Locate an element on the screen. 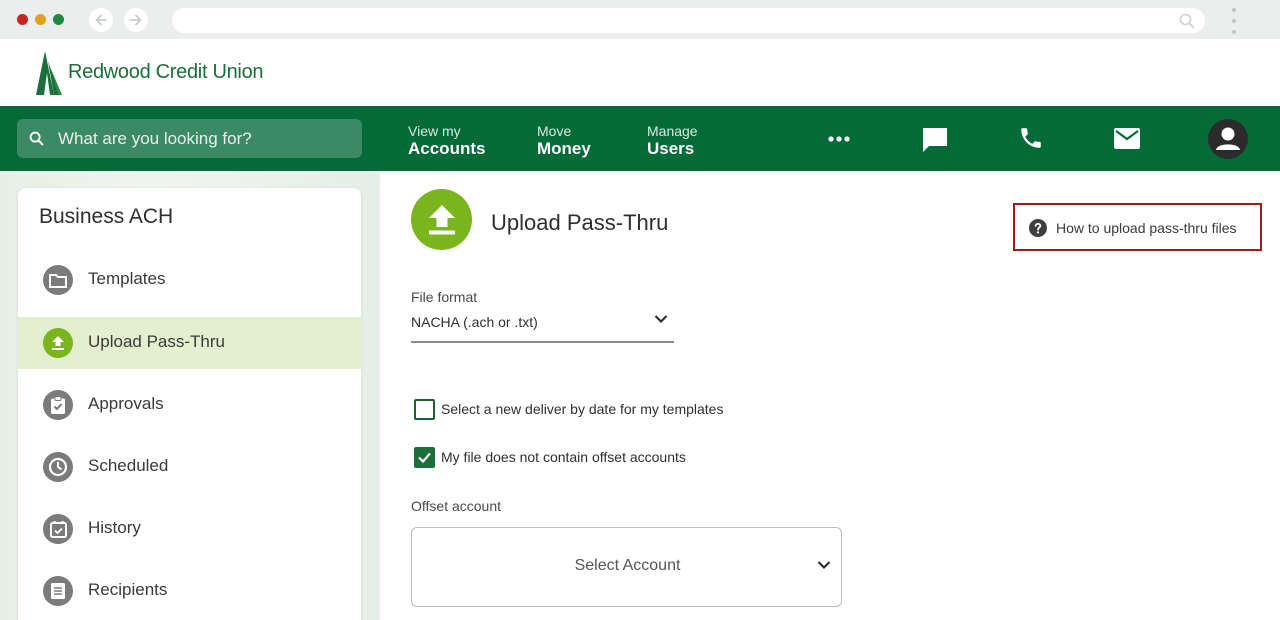  deliver-by-date-checkbox is located at coordinates (424, 409).